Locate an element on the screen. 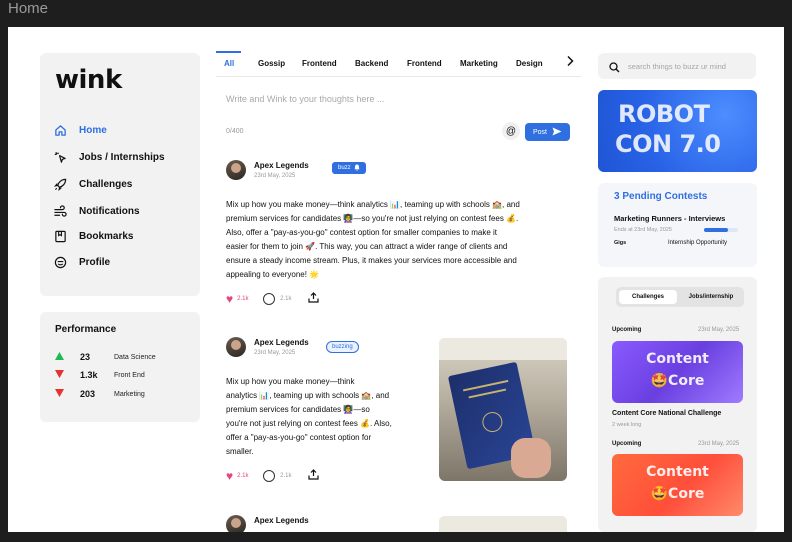 This screenshot has height=542, width=792. tab-frontend: Frontend is located at coordinates (319, 63).